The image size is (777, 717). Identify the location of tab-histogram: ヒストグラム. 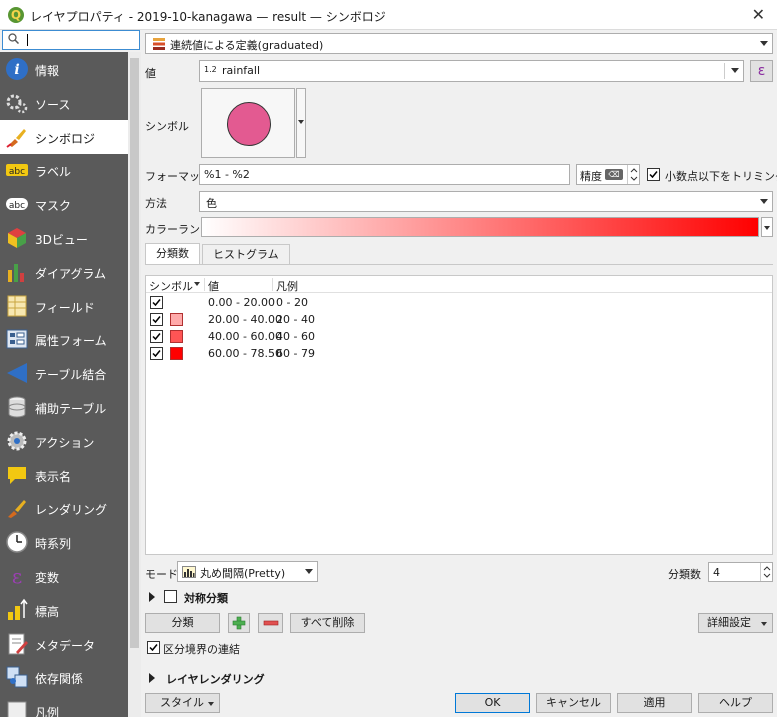
(246, 254).